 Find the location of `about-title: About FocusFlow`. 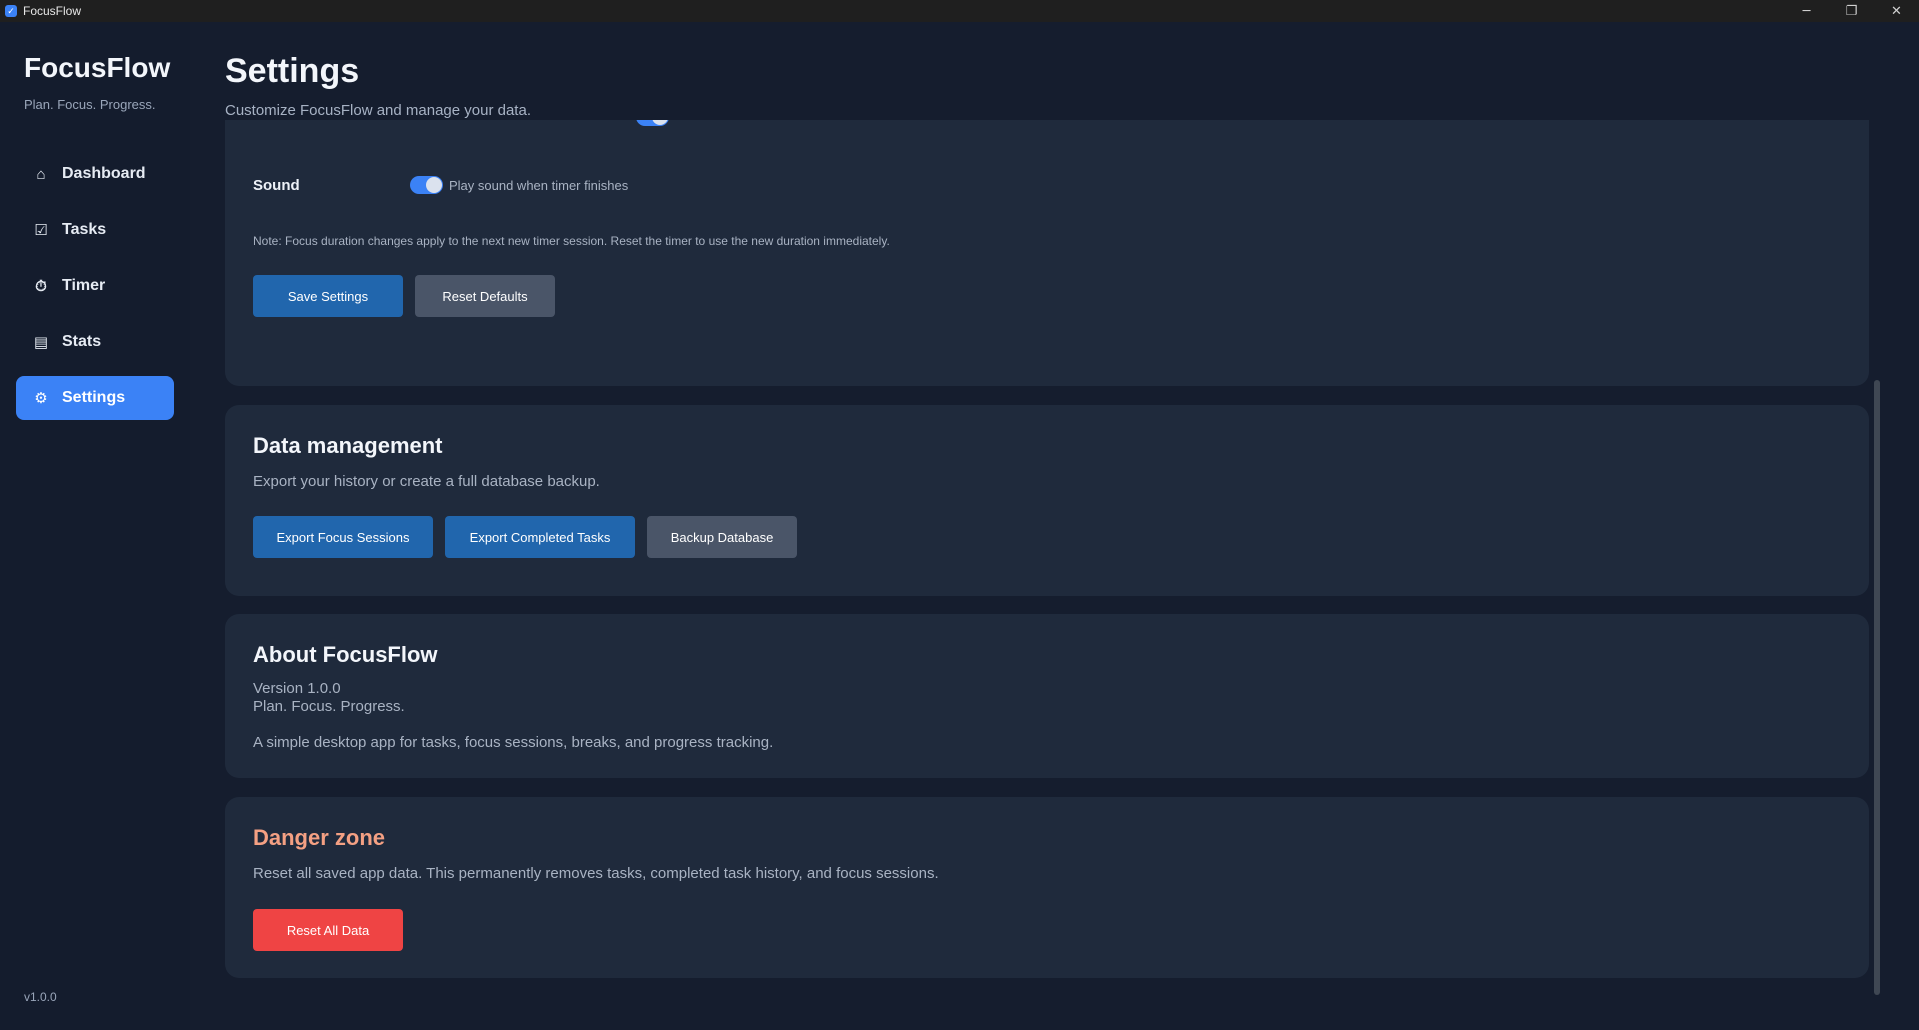

about-title: About FocusFlow is located at coordinates (345, 654).